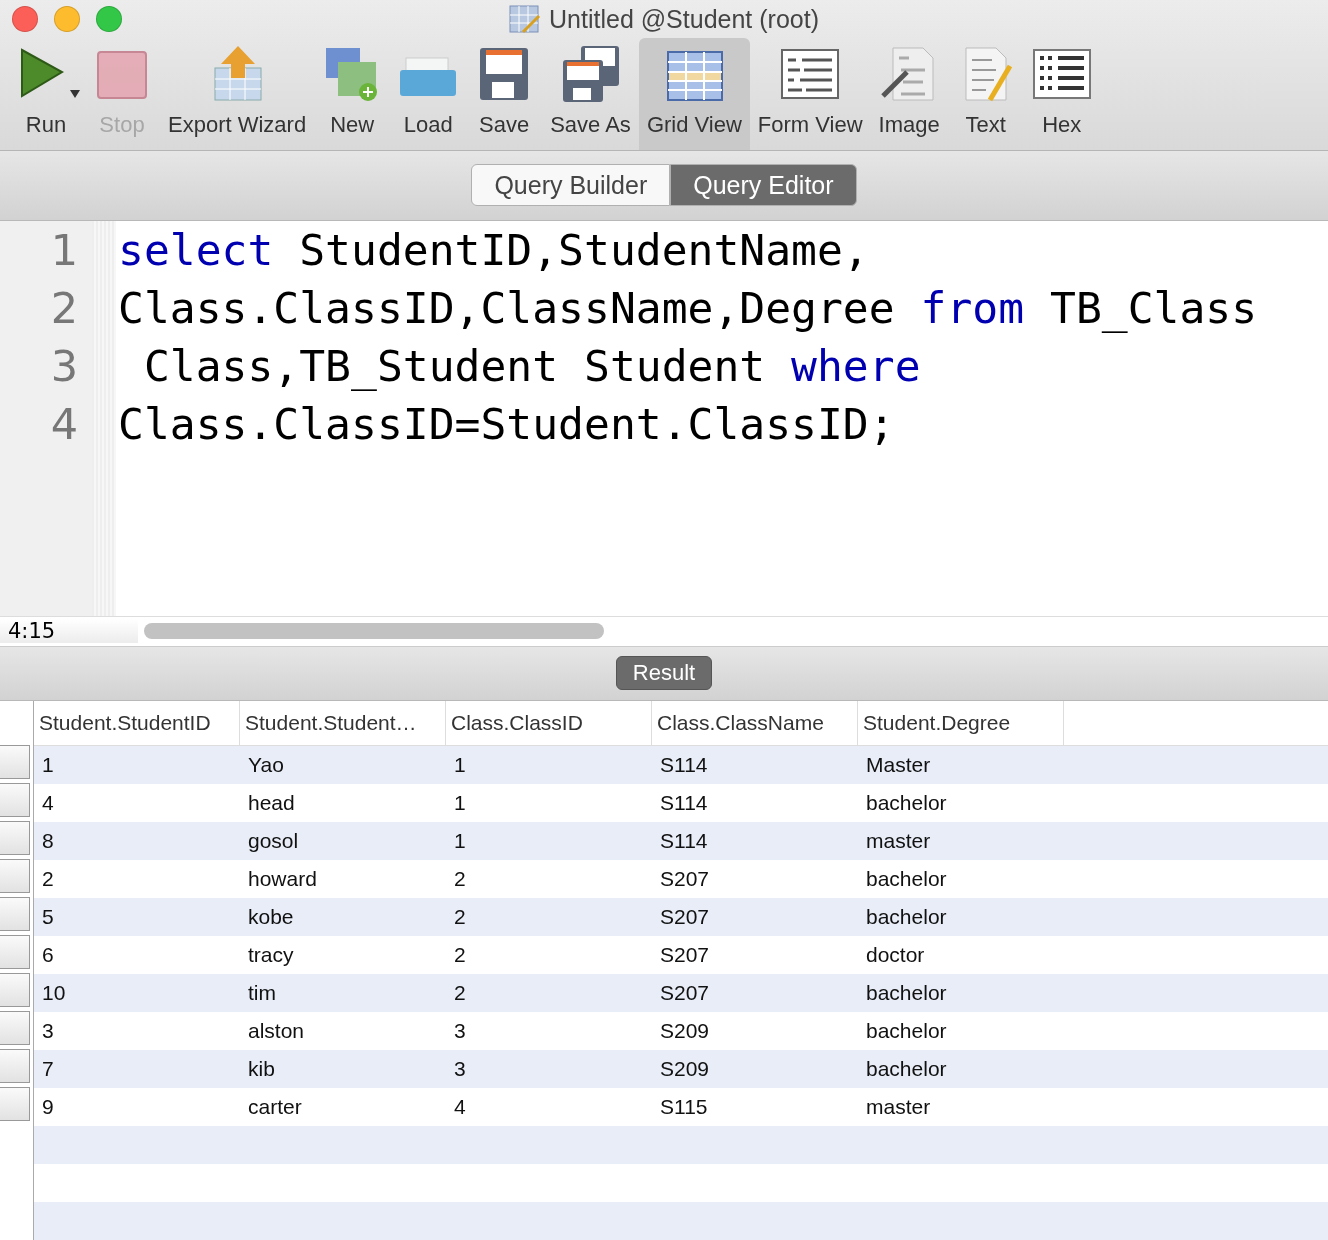 This screenshot has width=1328, height=1240. I want to click on table-row: 7 kib 3 S209 bachelor, so click(681, 1069).